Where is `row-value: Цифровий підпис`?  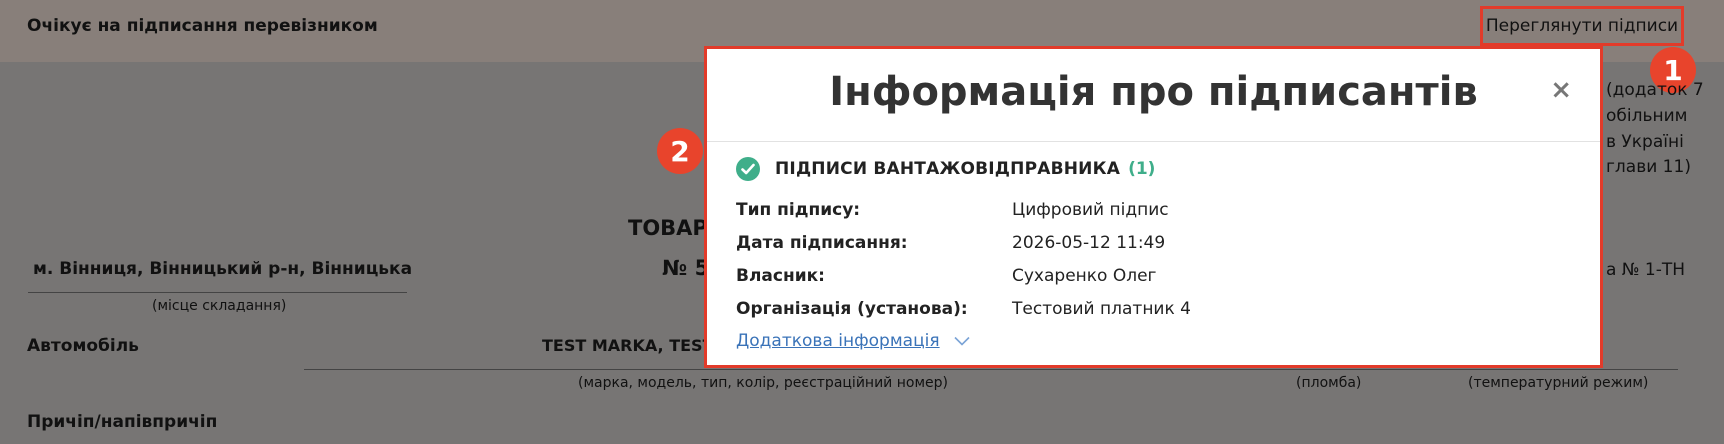 row-value: Цифровий підпис is located at coordinates (1090, 210).